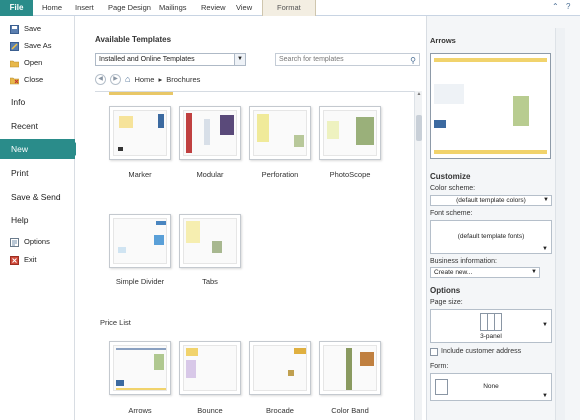  I want to click on help-icon: ?, so click(570, 7).